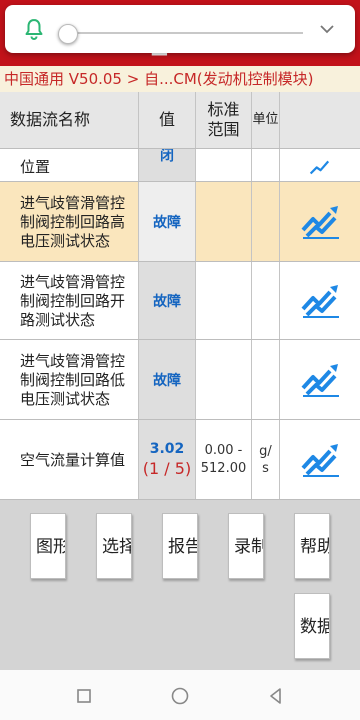 The width and height of the screenshot is (360, 720). Describe the element at coordinates (224, 120) in the screenshot. I see `header-range: 标准 范围` at that location.